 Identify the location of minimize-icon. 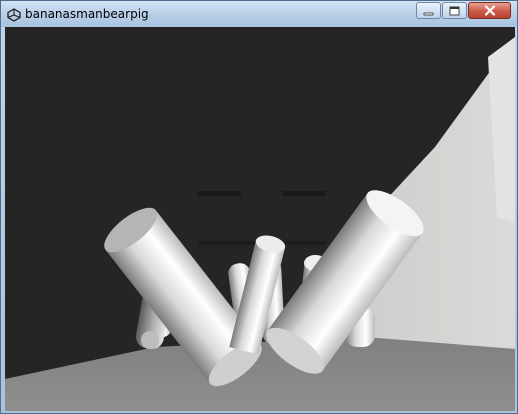
(428, 10).